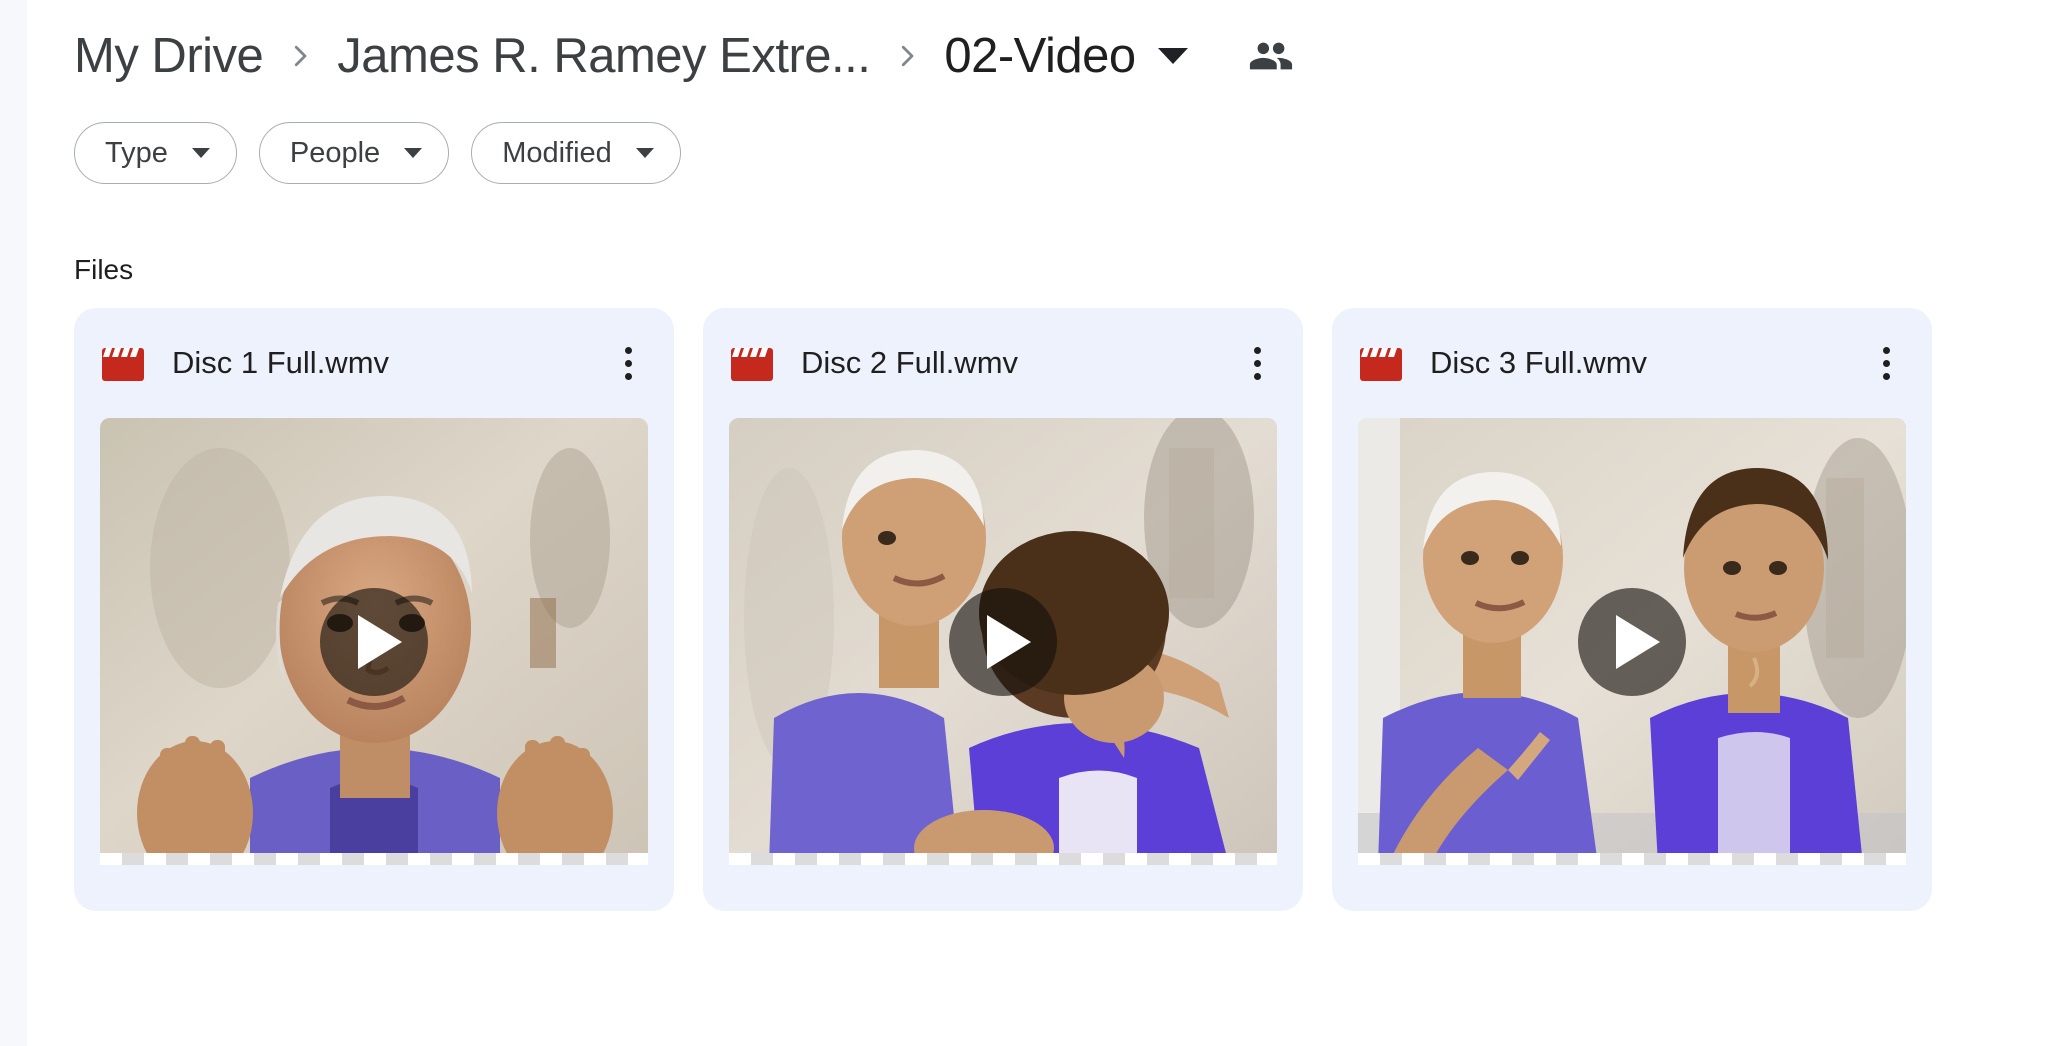  I want to click on chevron-right-icon, so click(300, 56).